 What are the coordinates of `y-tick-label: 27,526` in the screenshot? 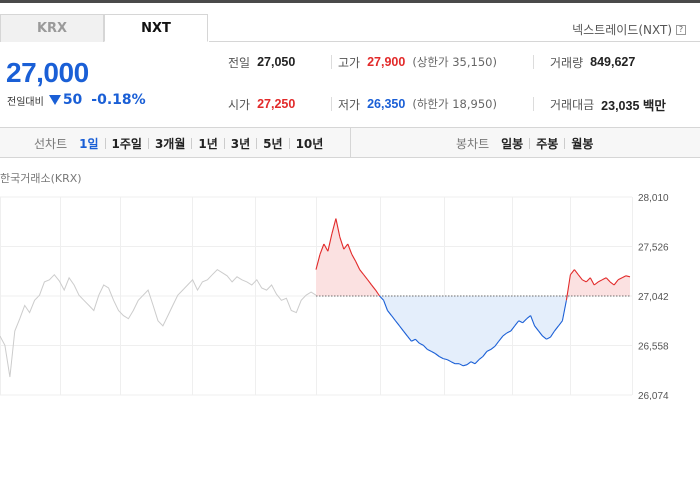 It's located at (653, 248).